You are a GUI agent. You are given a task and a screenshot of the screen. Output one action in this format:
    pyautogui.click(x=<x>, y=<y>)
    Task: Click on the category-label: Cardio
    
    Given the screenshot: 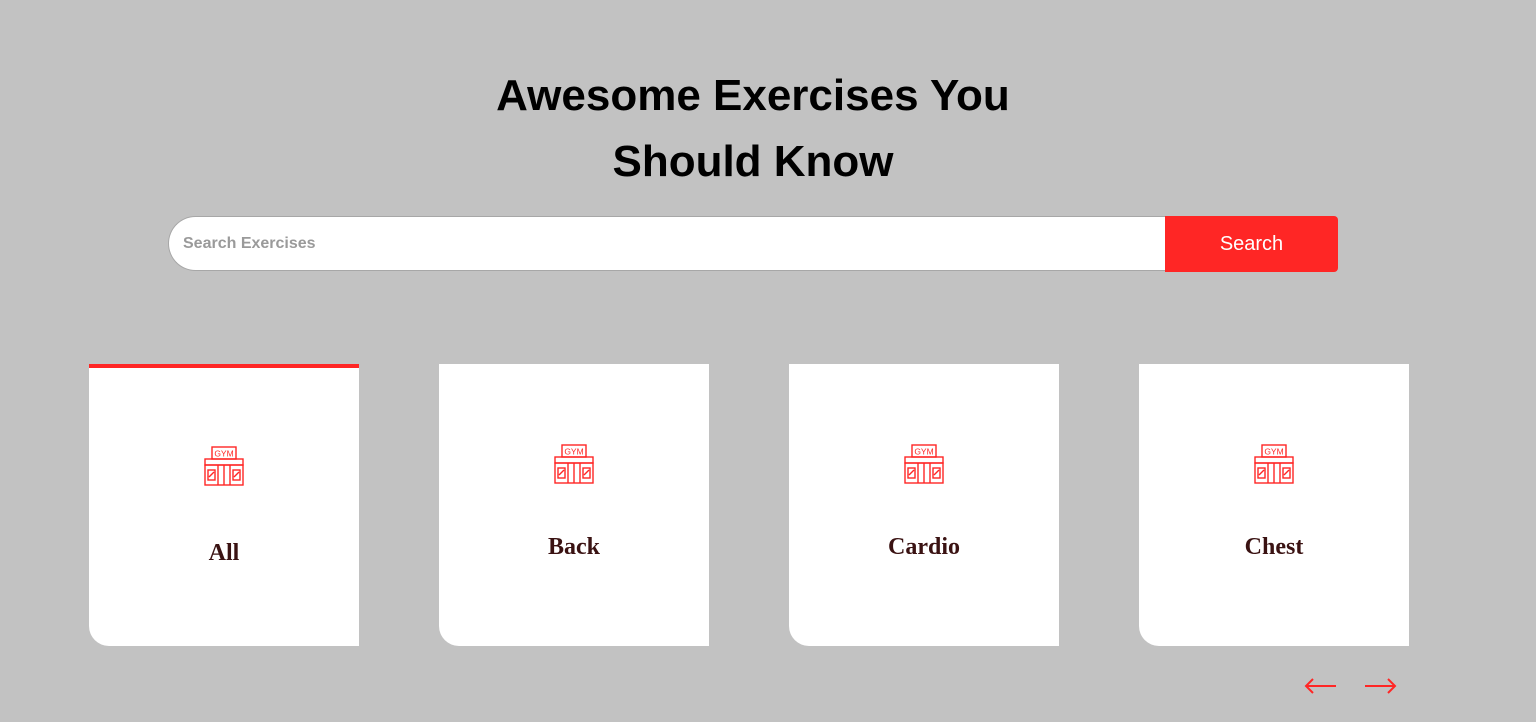 What is the action you would take?
    pyautogui.click(x=924, y=547)
    